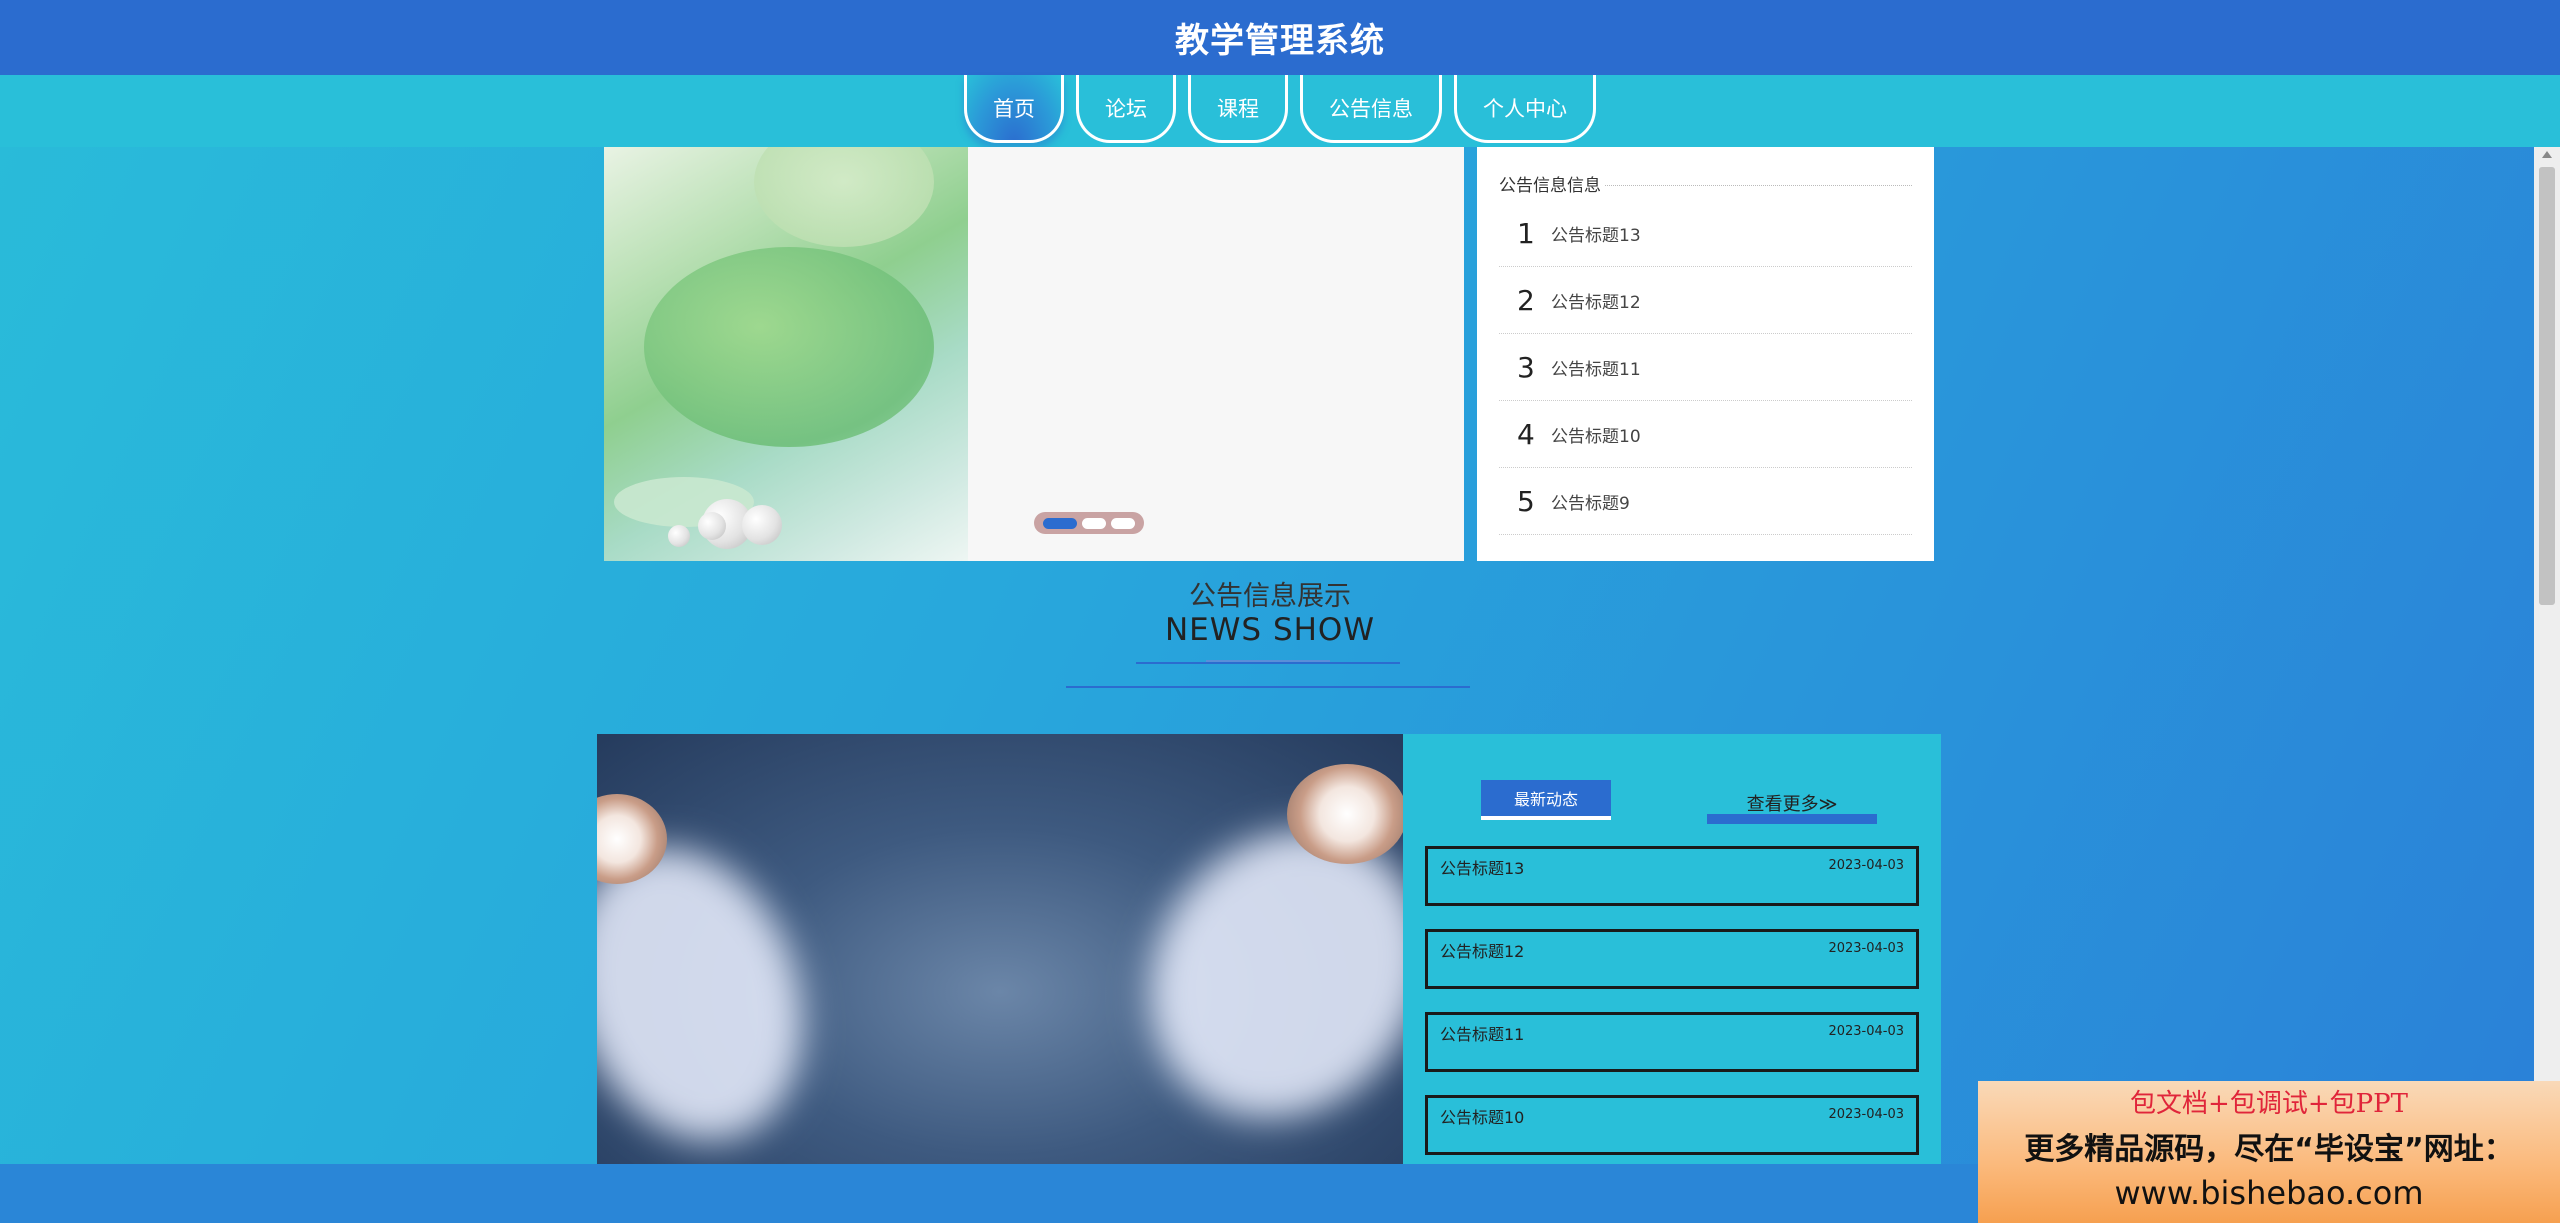 The height and width of the screenshot is (1223, 2560). What do you see at coordinates (1482, 868) in the screenshot?
I see `news-card-title: 公告标题13` at bounding box center [1482, 868].